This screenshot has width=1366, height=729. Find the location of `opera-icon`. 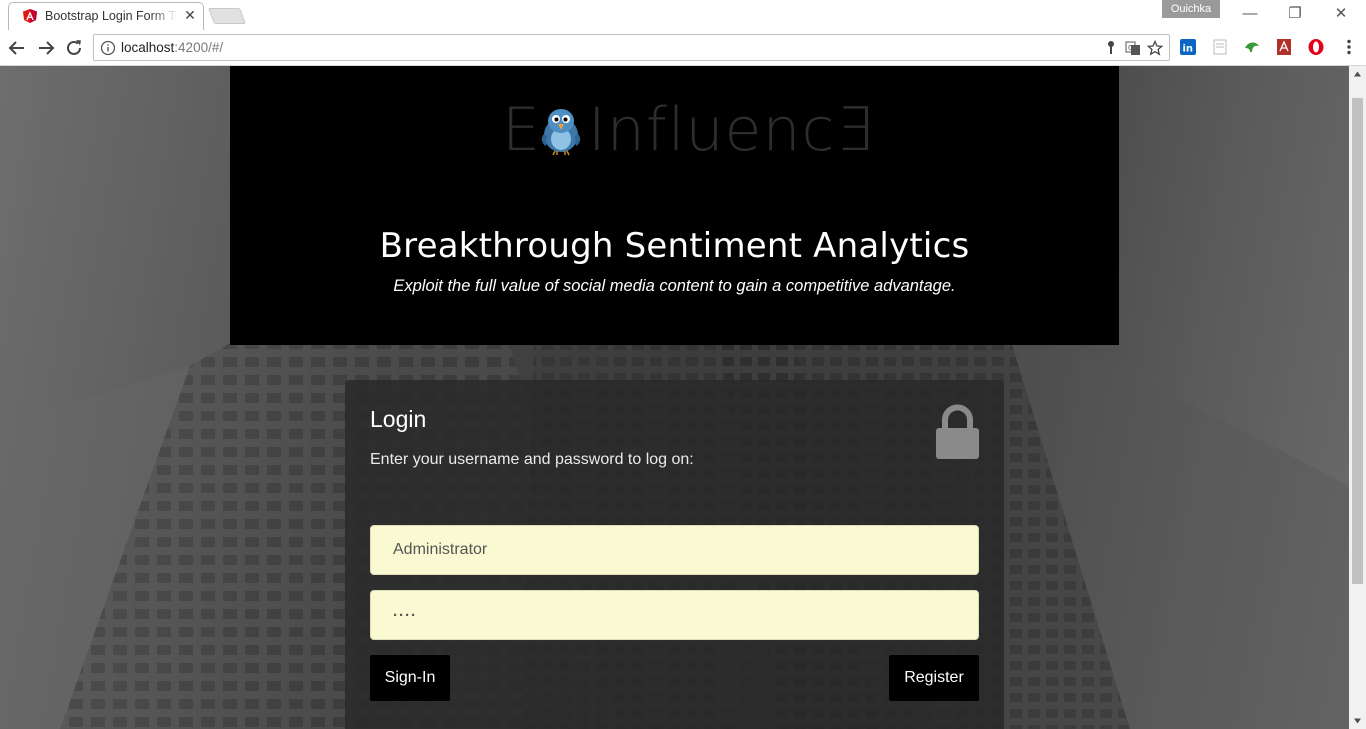

opera-icon is located at coordinates (1316, 47).